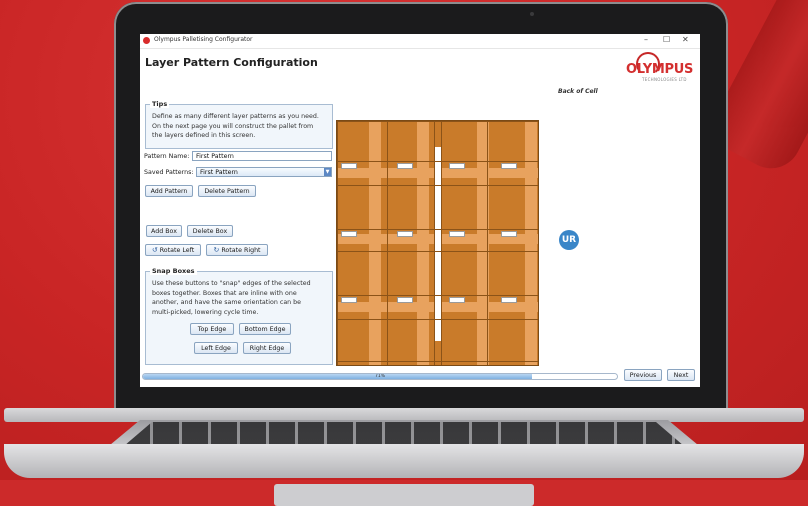  What do you see at coordinates (210, 231) in the screenshot?
I see `delete-box-button: Delete Box` at bounding box center [210, 231].